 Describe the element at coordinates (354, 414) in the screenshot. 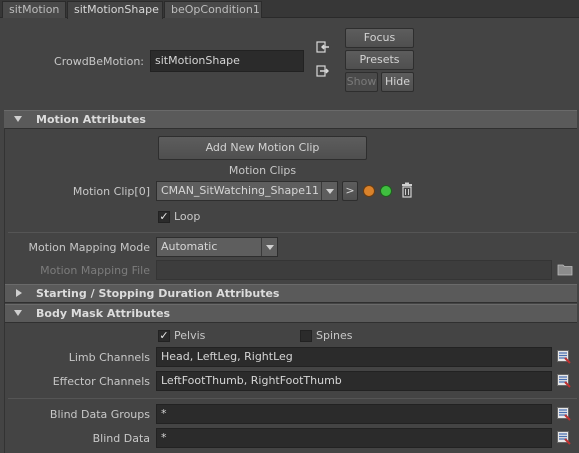

I see `blind-data-groups-field: *` at that location.